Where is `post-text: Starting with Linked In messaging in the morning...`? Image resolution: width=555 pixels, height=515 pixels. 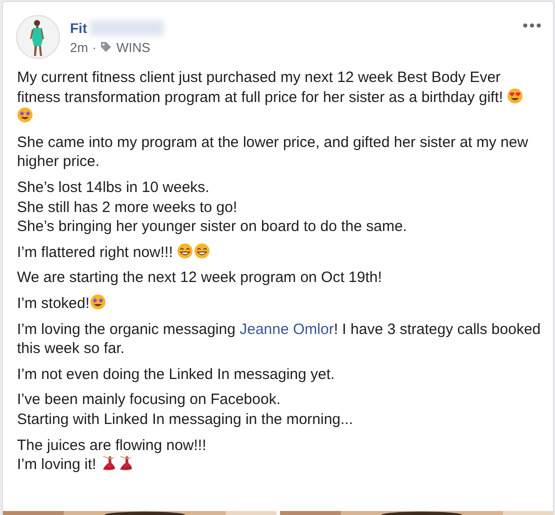
post-text: Starting with Linked In messaging in the morning... is located at coordinates (185, 420).